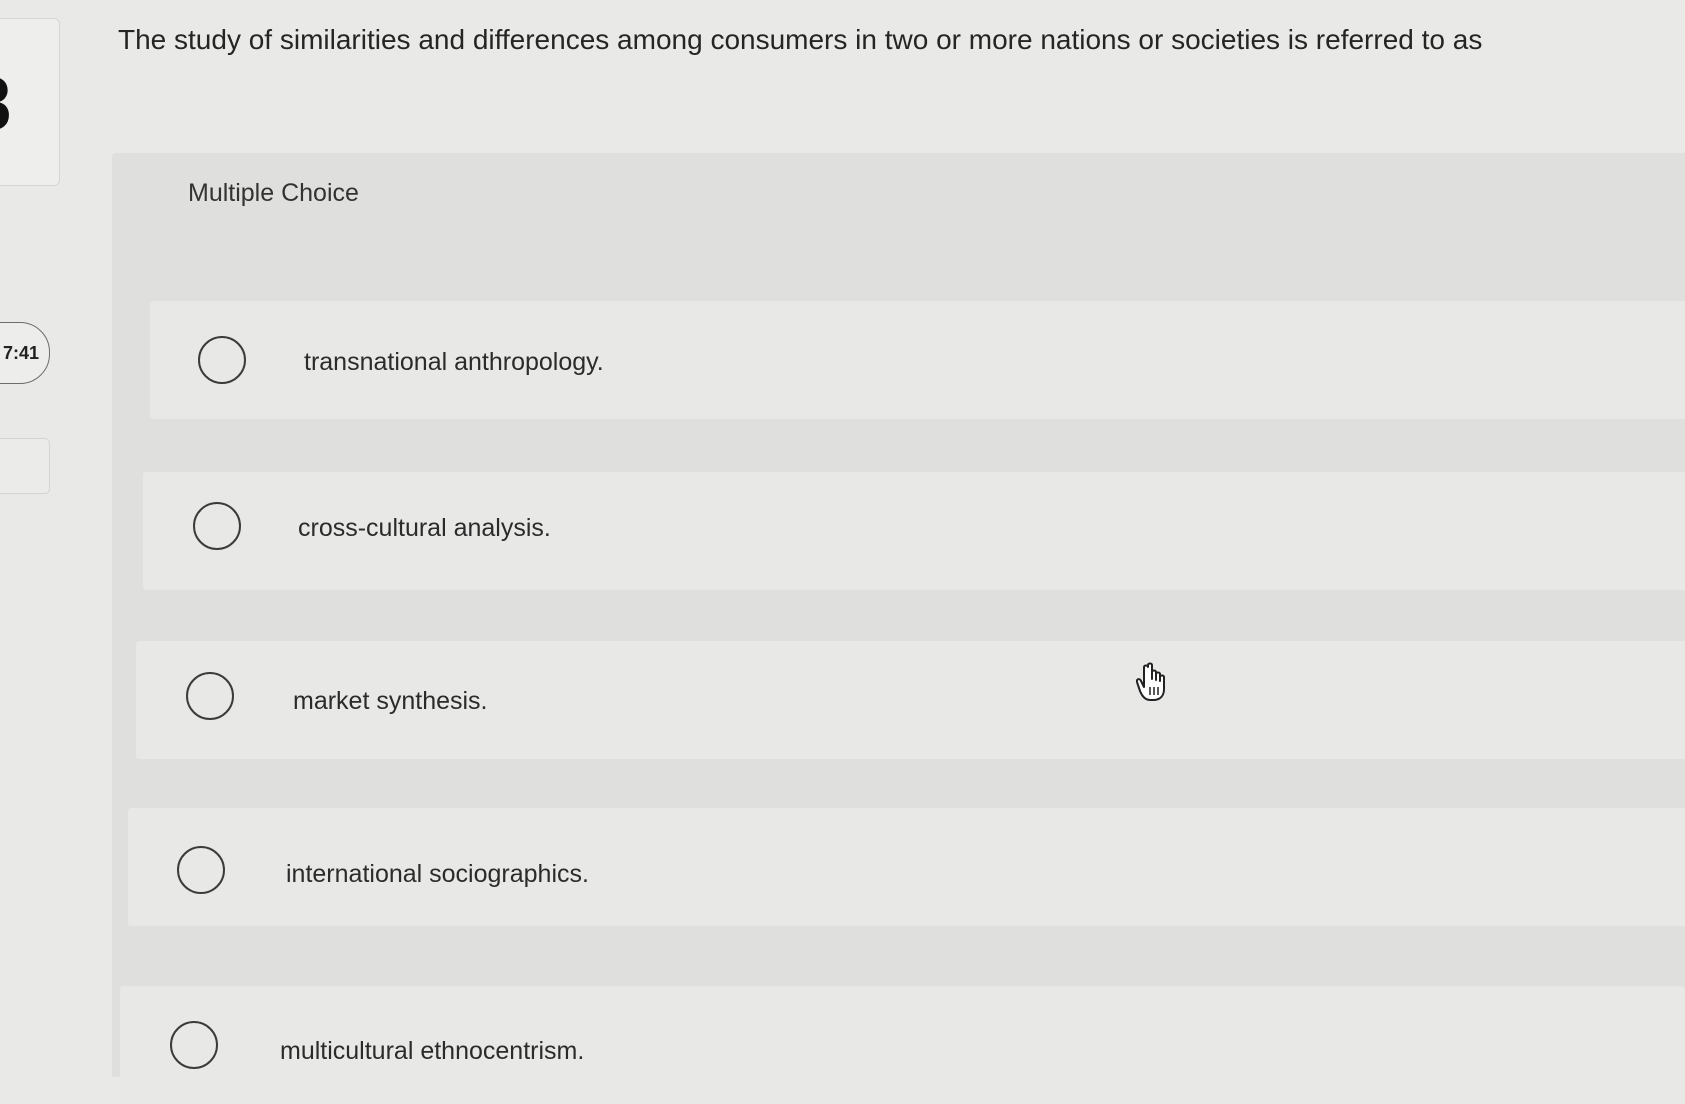  What do you see at coordinates (906, 867) in the screenshot?
I see `choice-option: international sociographics.` at bounding box center [906, 867].